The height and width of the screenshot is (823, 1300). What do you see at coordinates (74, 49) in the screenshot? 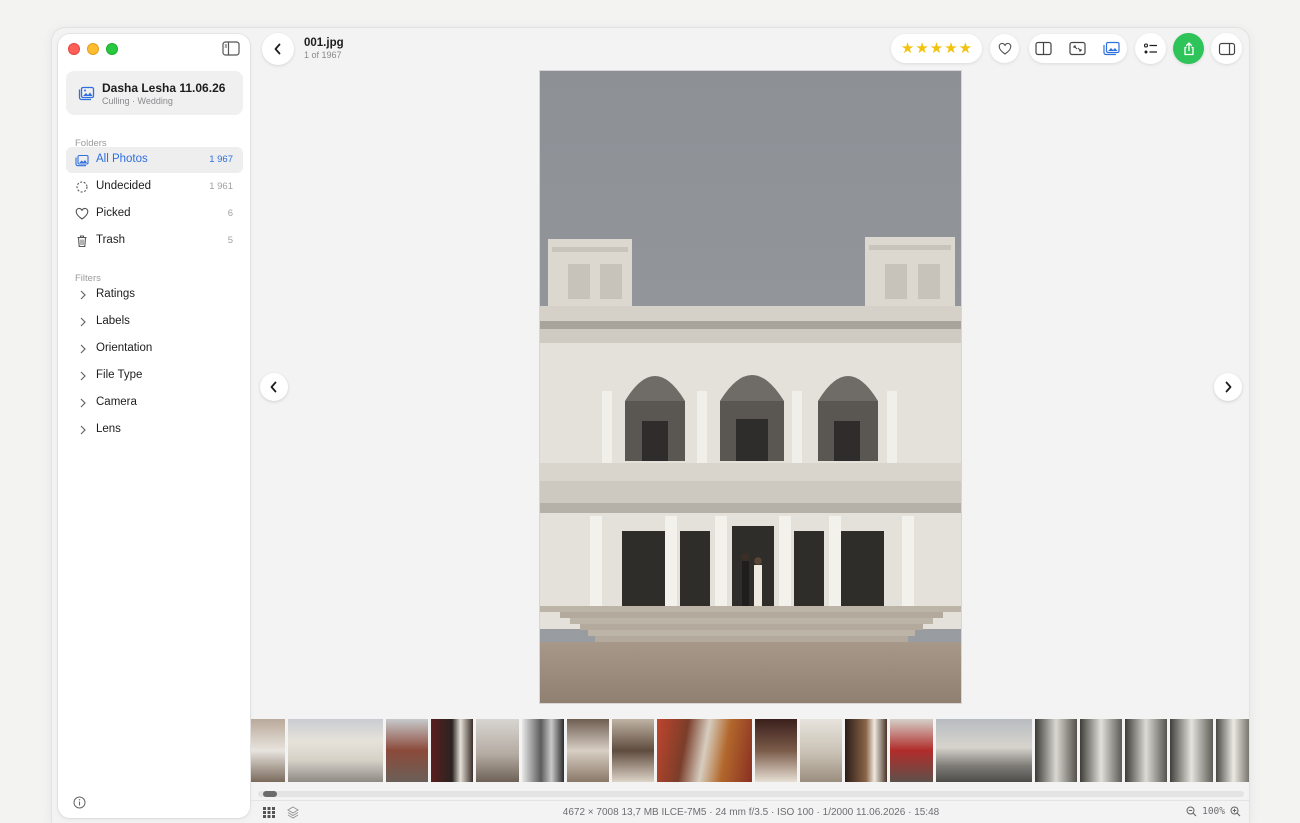
I see `close-window-button` at bounding box center [74, 49].